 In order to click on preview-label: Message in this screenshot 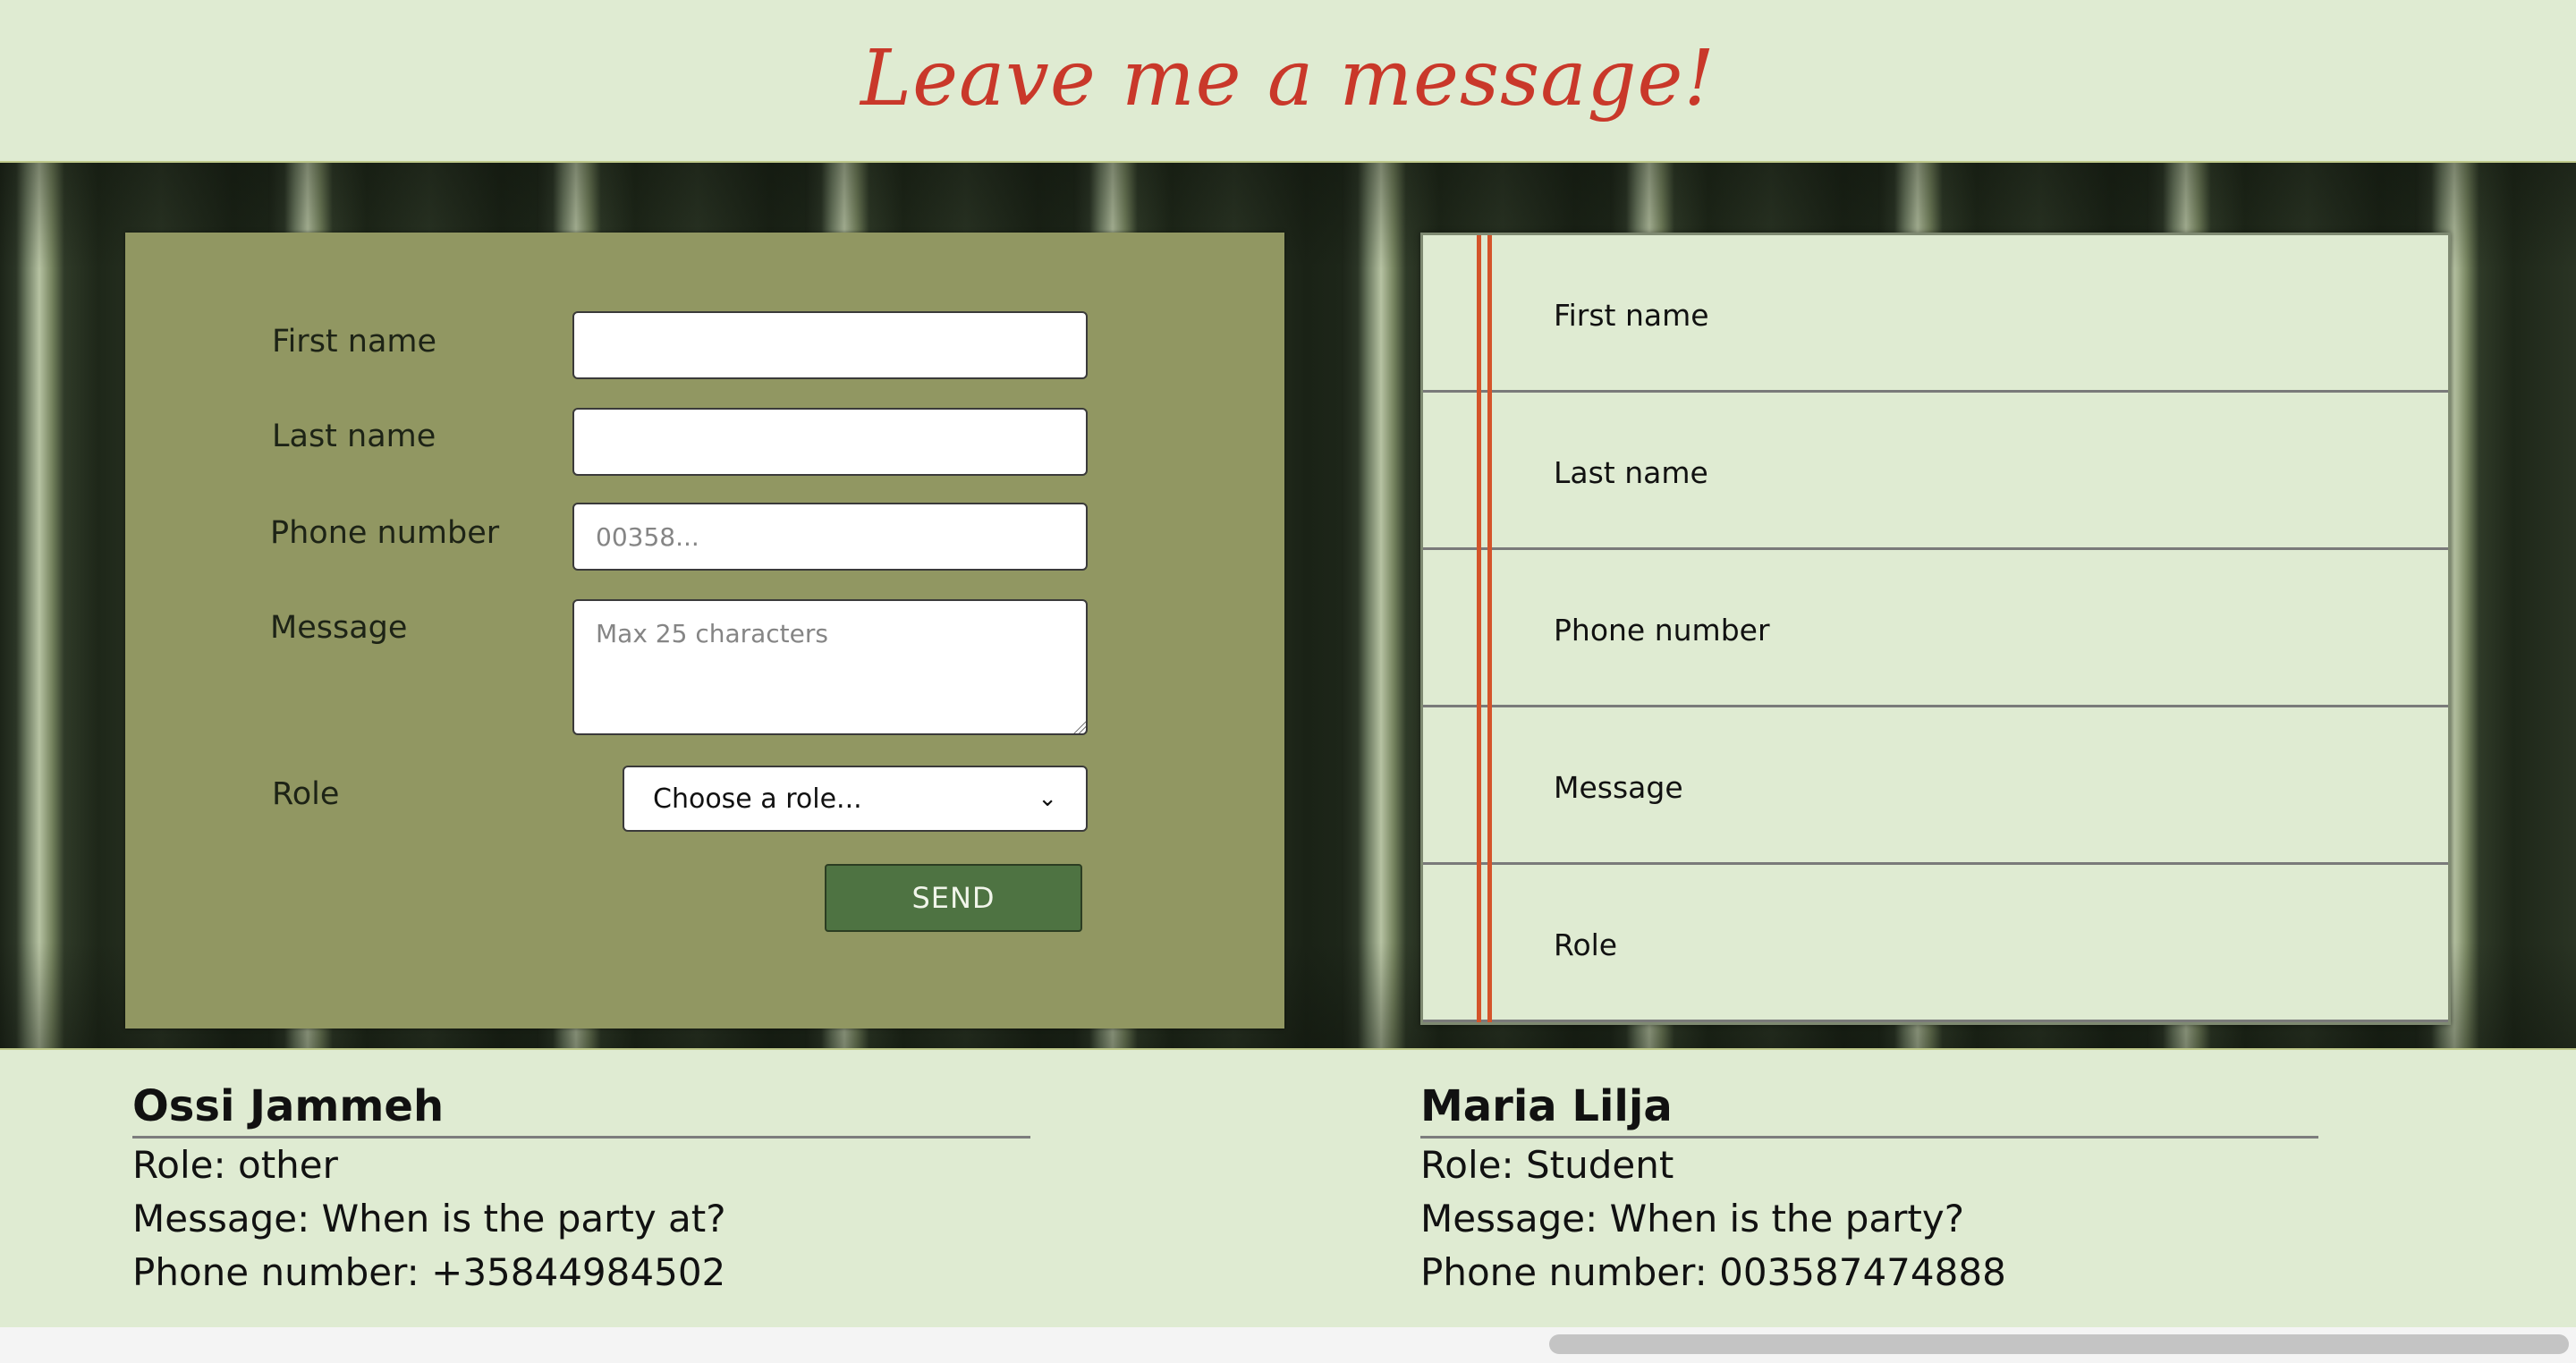, I will do `click(1618, 787)`.